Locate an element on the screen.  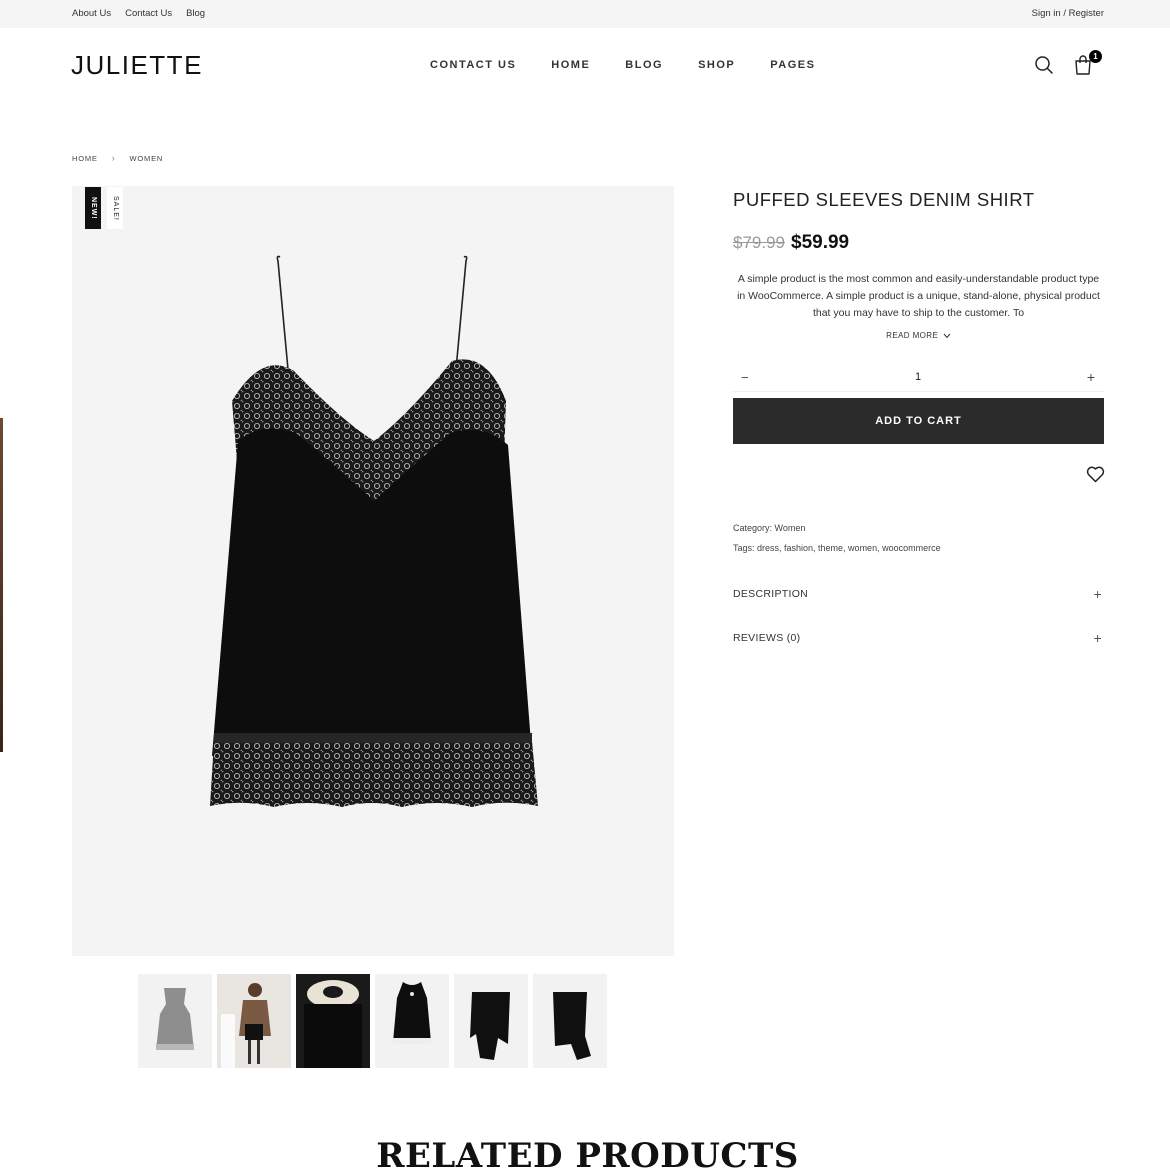
price-block: $79.99 $59.99 is located at coordinates (791, 243).